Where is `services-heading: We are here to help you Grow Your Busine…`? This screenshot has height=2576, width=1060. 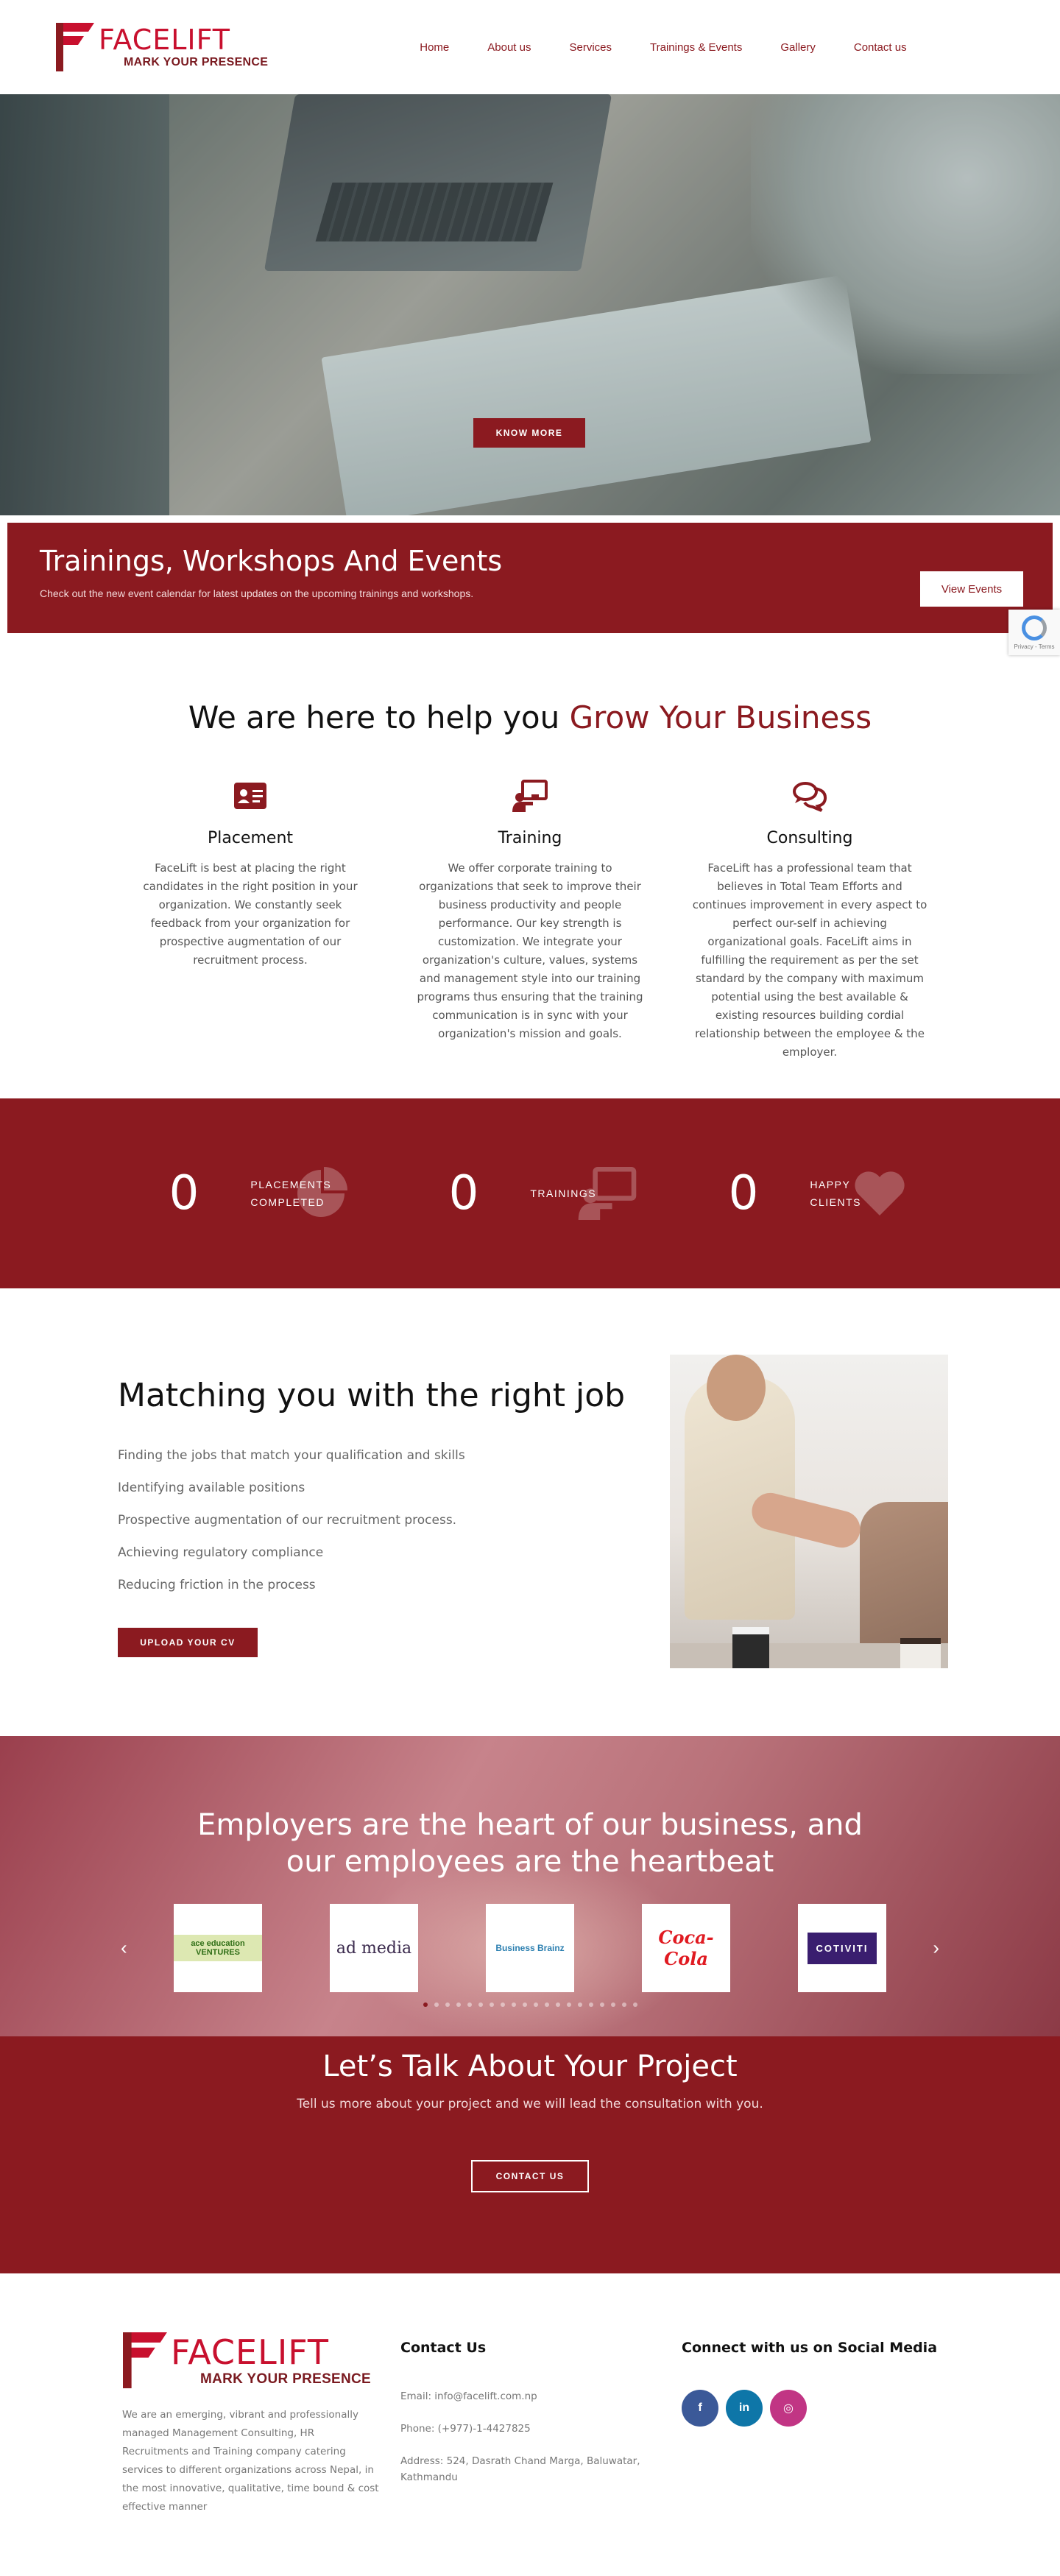 services-heading: We are here to help you Grow Your Busine… is located at coordinates (530, 717).